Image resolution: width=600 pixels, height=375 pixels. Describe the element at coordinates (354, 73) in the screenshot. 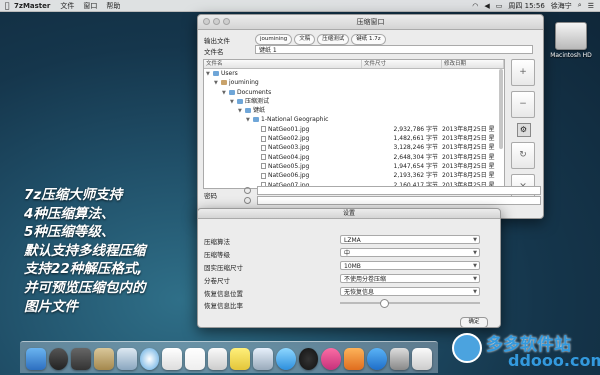

I see `table-row: ▼ Users` at that location.